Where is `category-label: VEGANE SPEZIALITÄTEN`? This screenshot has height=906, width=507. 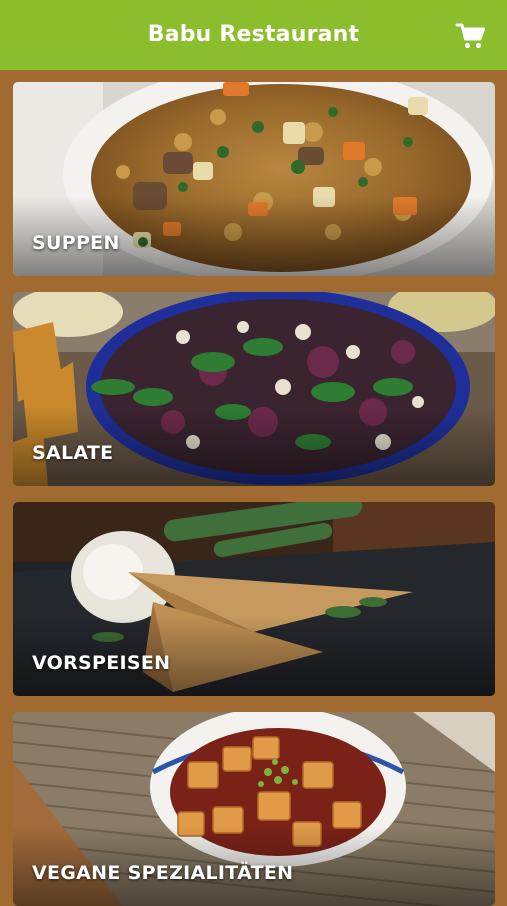
category-label: VEGANE SPEZIALITÄTEN is located at coordinates (163, 873).